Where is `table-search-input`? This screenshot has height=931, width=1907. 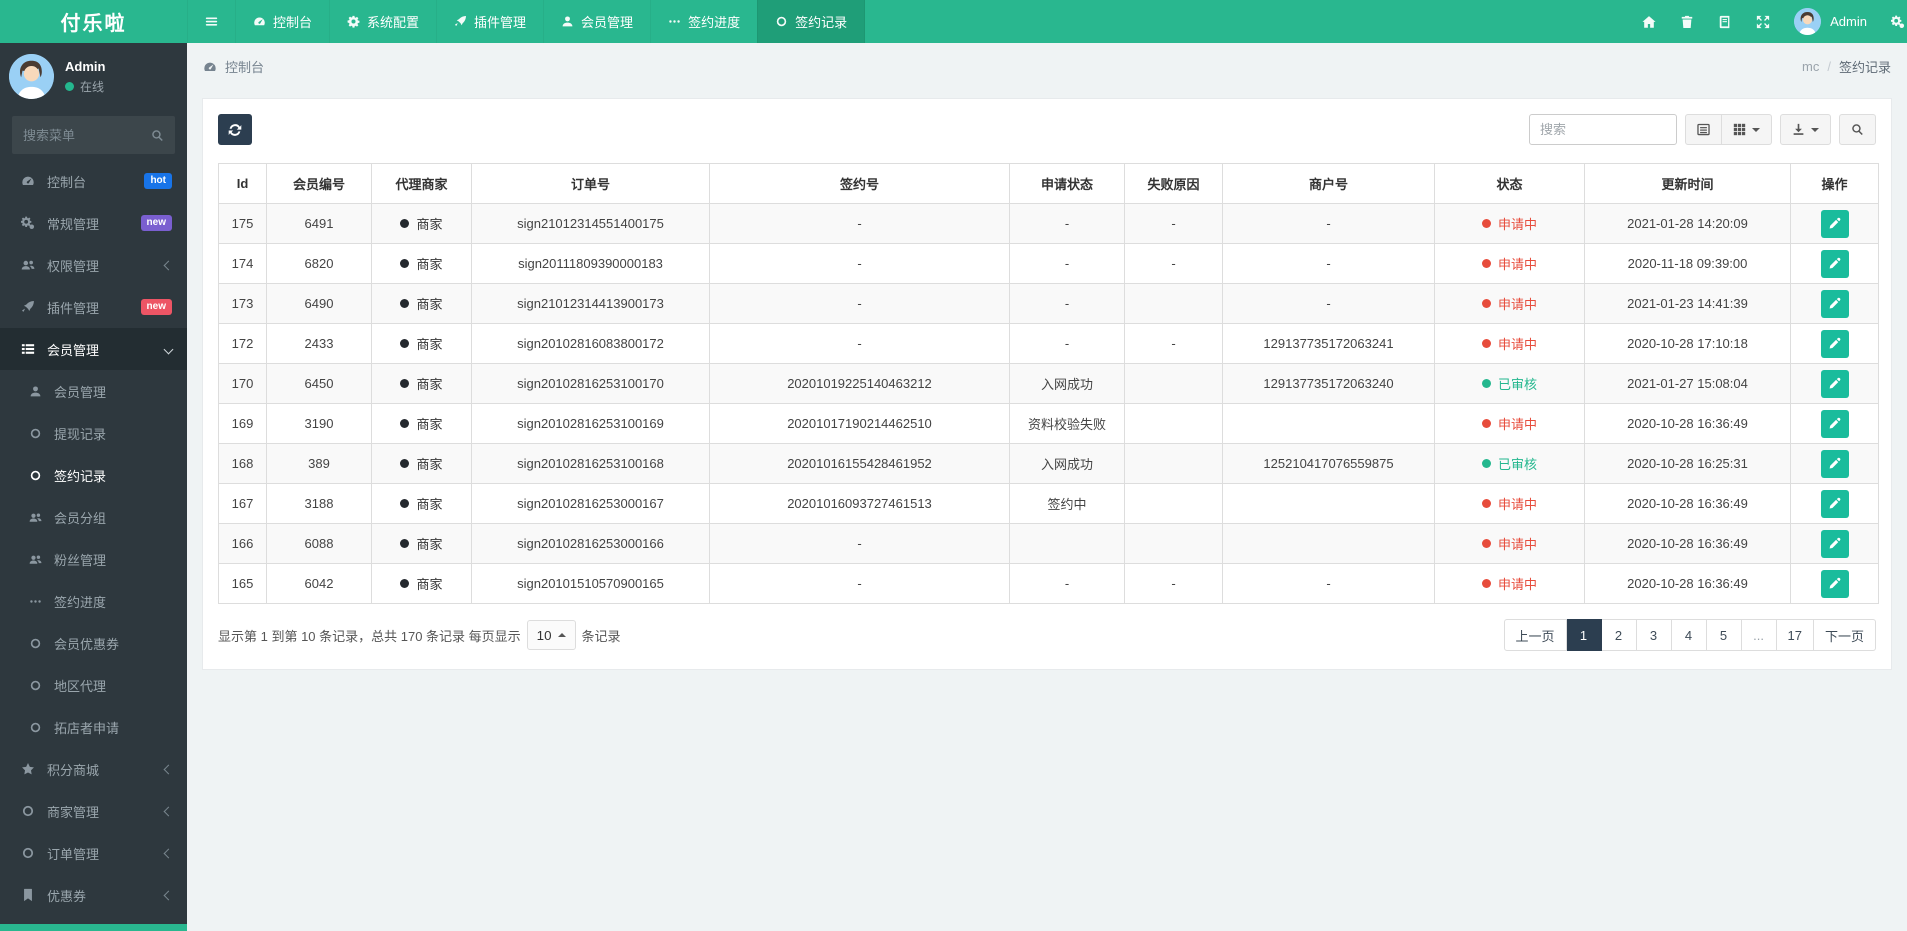
table-search-input is located at coordinates (1603, 129).